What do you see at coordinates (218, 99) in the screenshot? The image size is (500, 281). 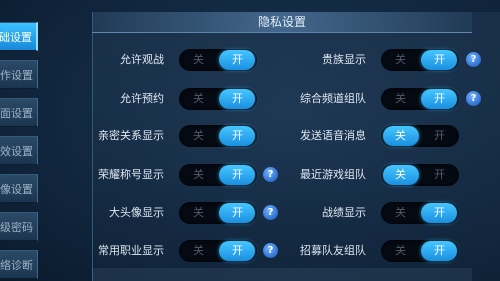 I see `toggle-allow-reservation: 关开` at bounding box center [218, 99].